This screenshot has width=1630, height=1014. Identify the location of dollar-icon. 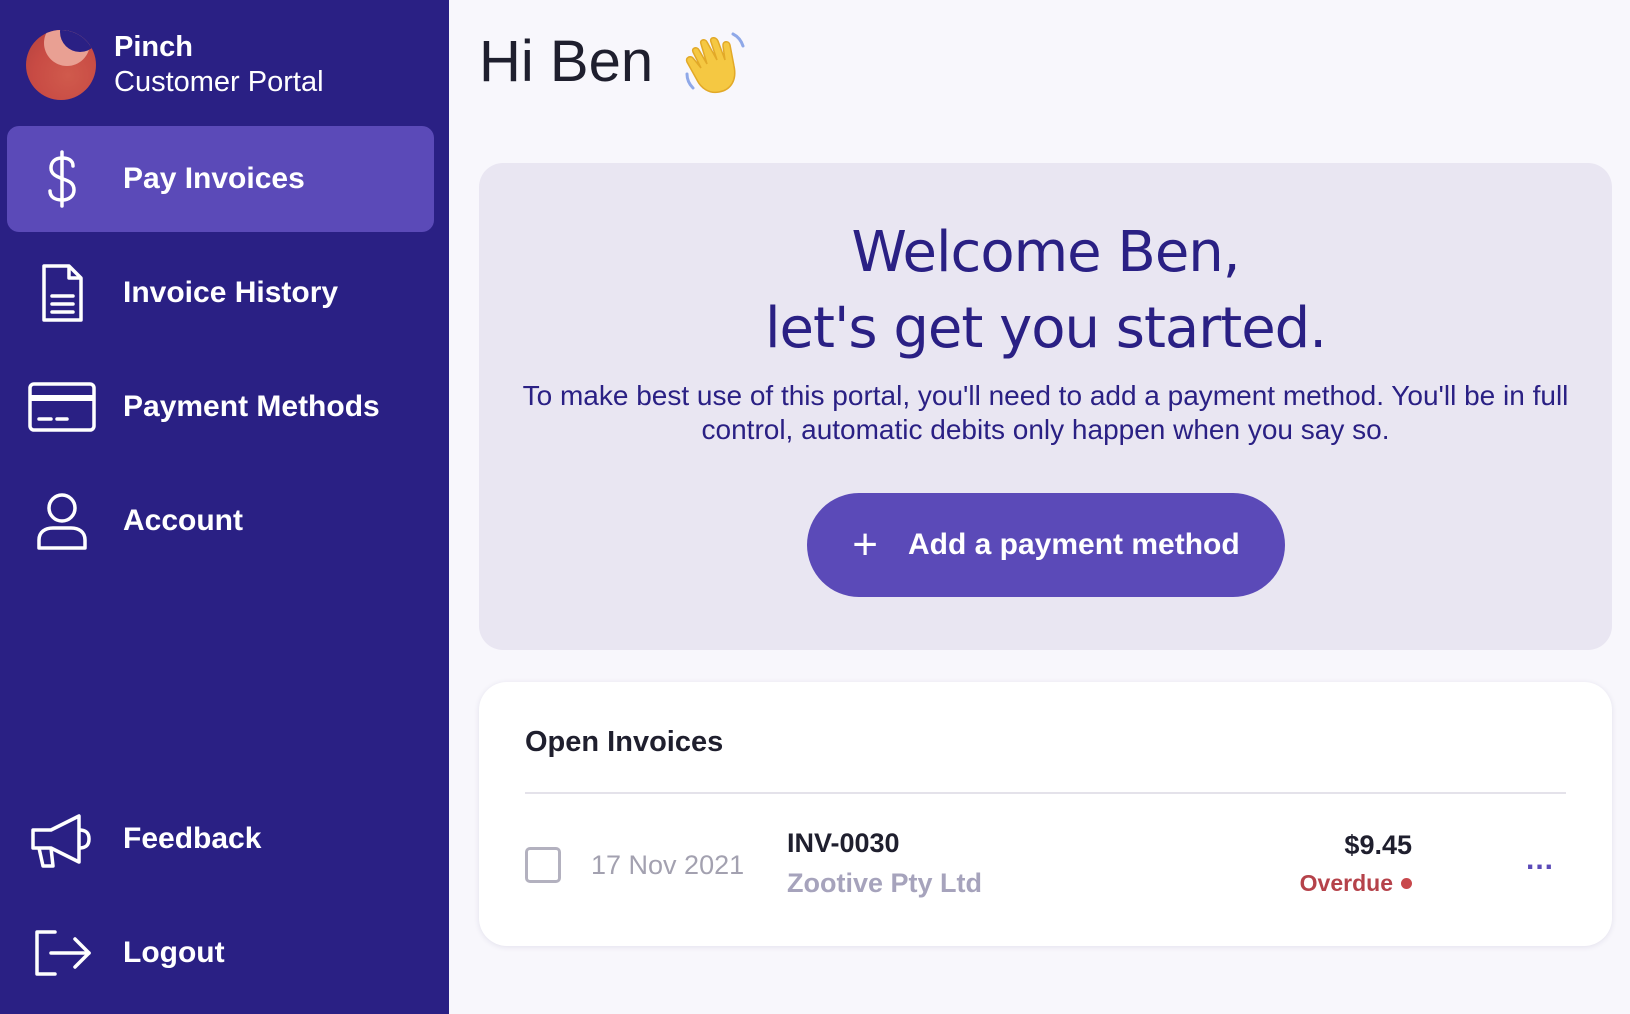
(62, 179).